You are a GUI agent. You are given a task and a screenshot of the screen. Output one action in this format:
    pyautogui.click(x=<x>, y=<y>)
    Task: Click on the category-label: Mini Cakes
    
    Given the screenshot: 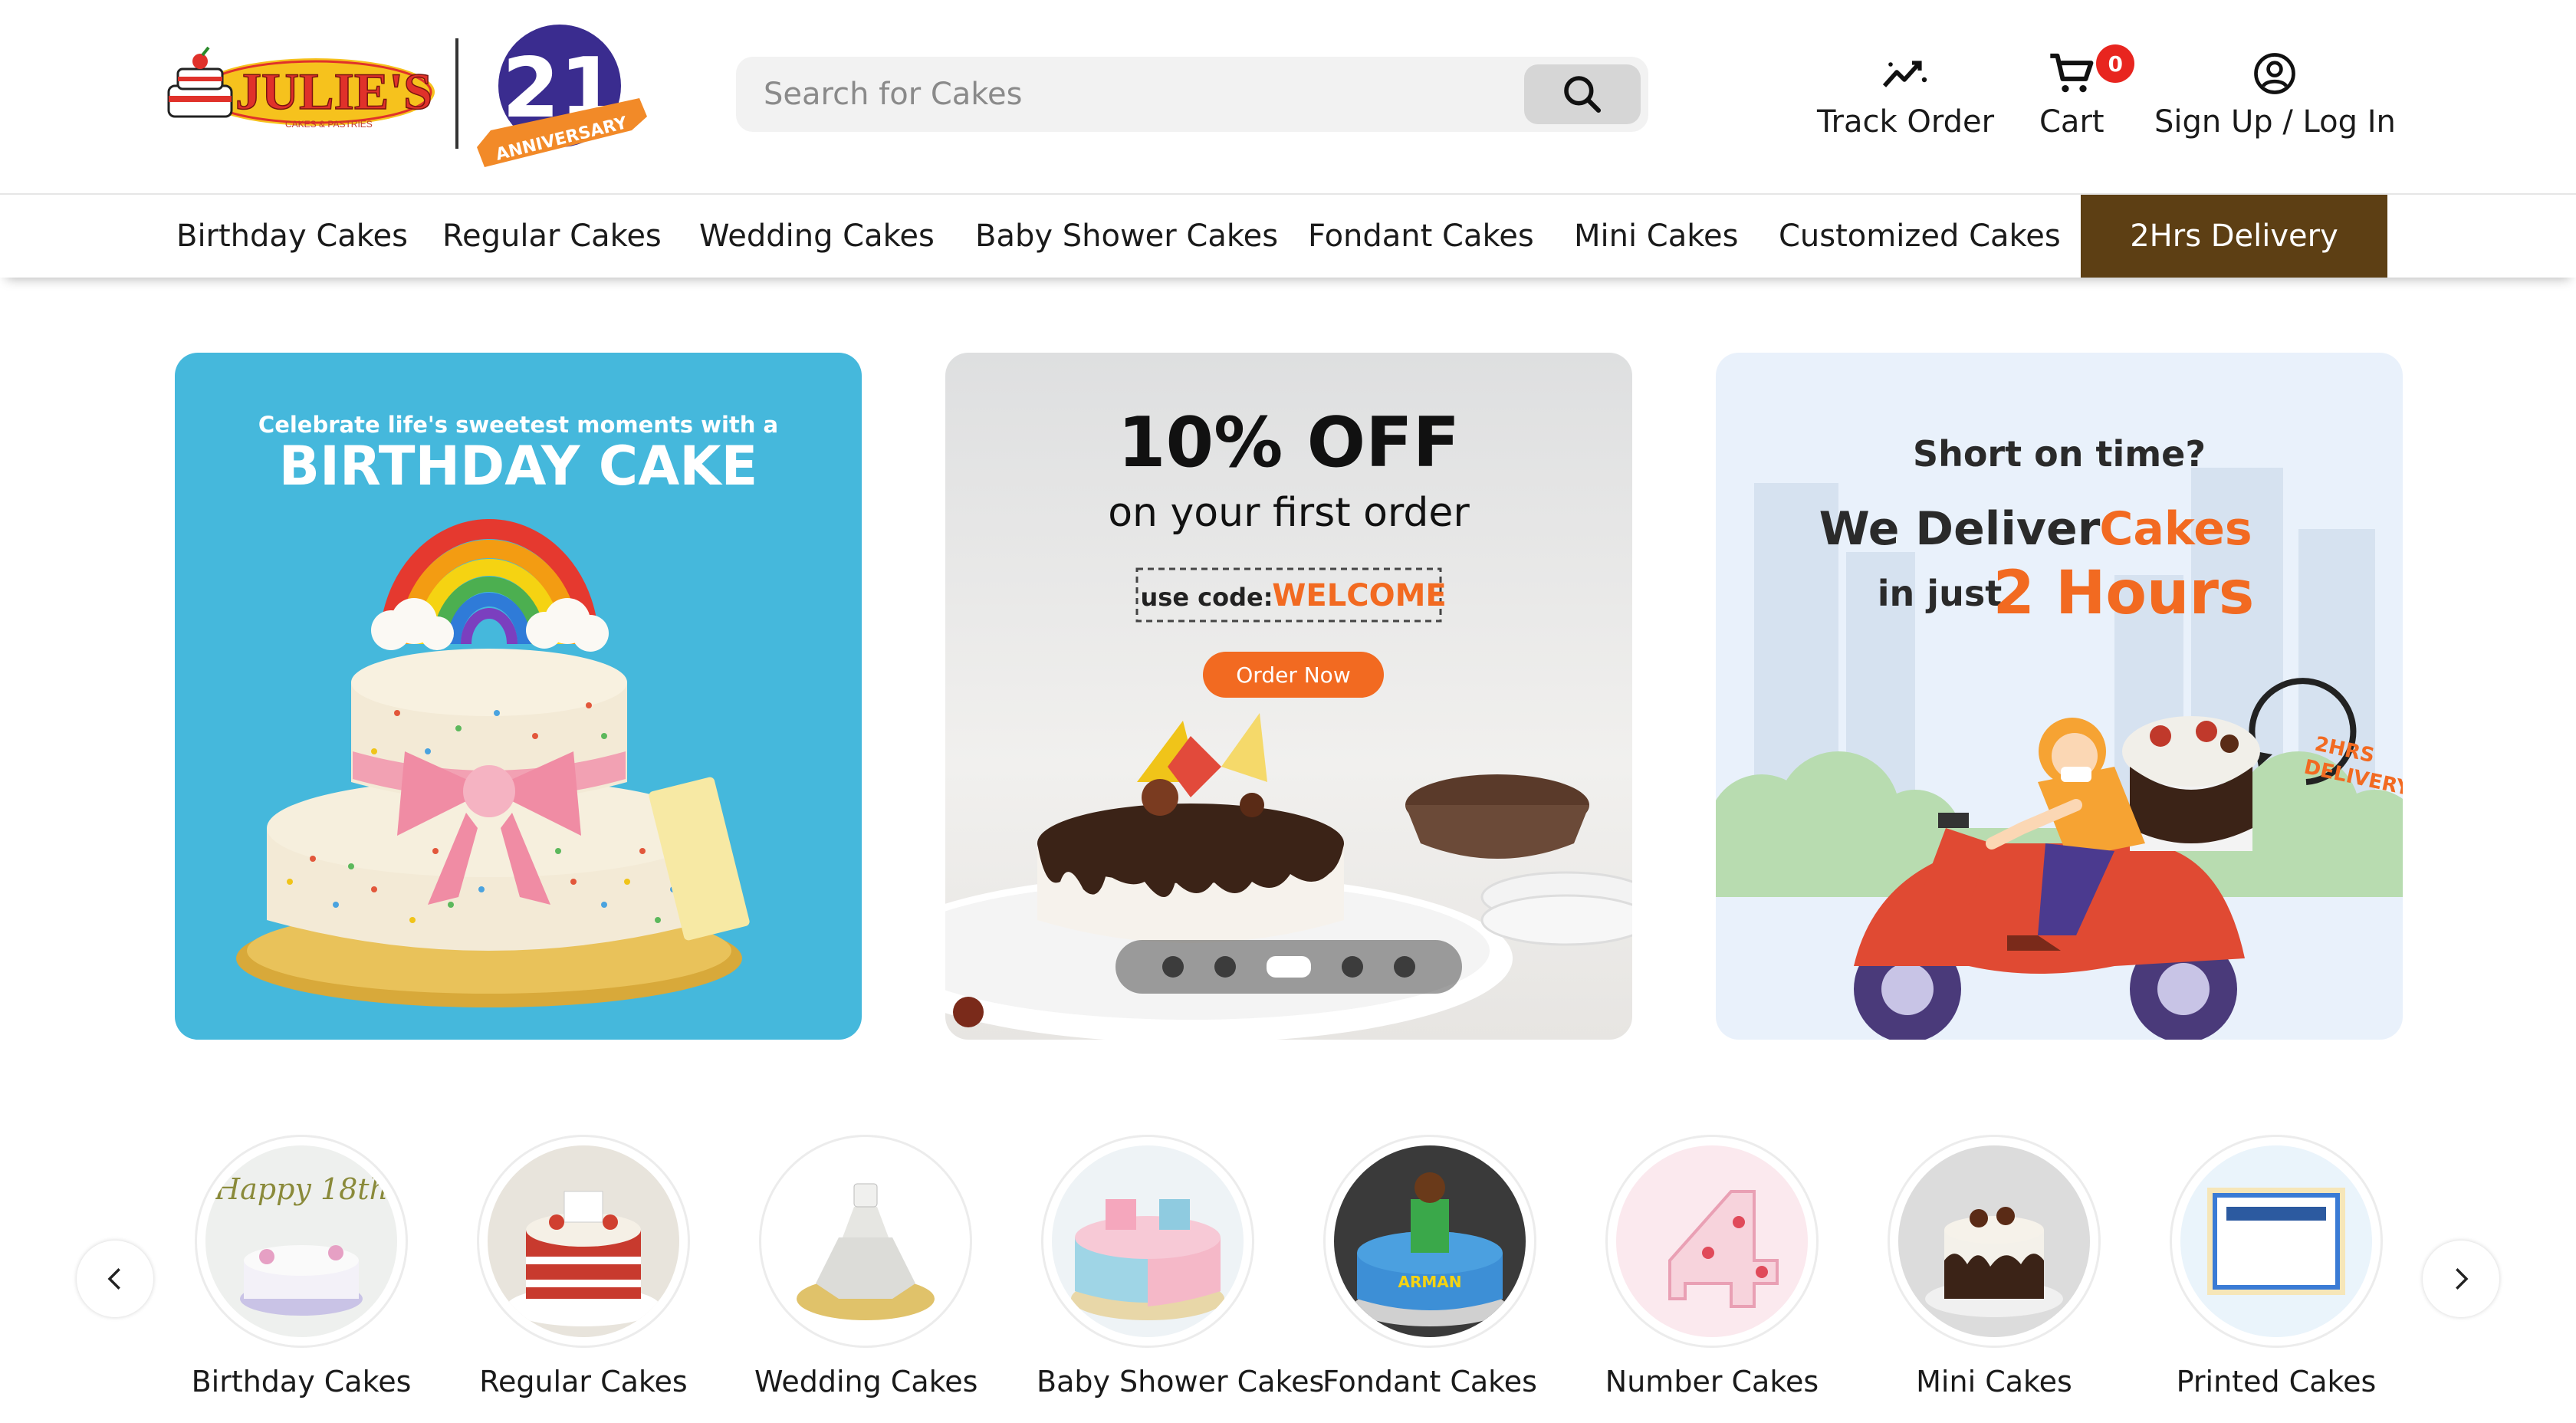 What is the action you would take?
    pyautogui.click(x=1994, y=1381)
    